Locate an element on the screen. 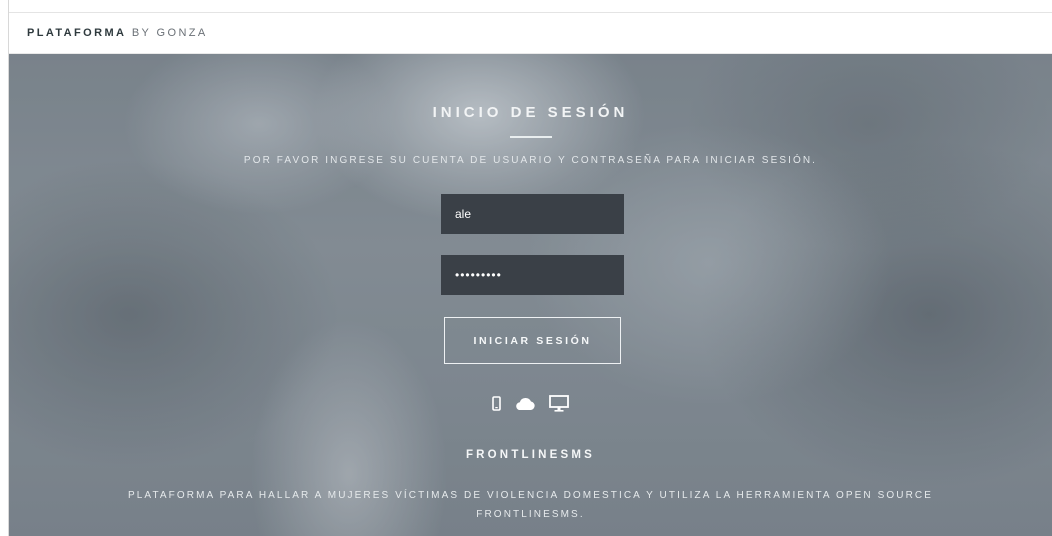  username-input is located at coordinates (532, 214).